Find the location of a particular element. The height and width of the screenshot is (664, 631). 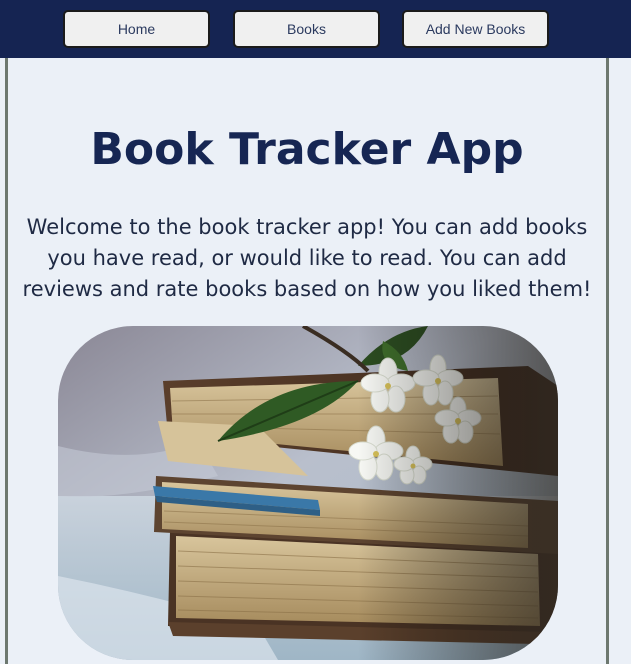

nav-add-new-books-button: Add New Books is located at coordinates (475, 29).